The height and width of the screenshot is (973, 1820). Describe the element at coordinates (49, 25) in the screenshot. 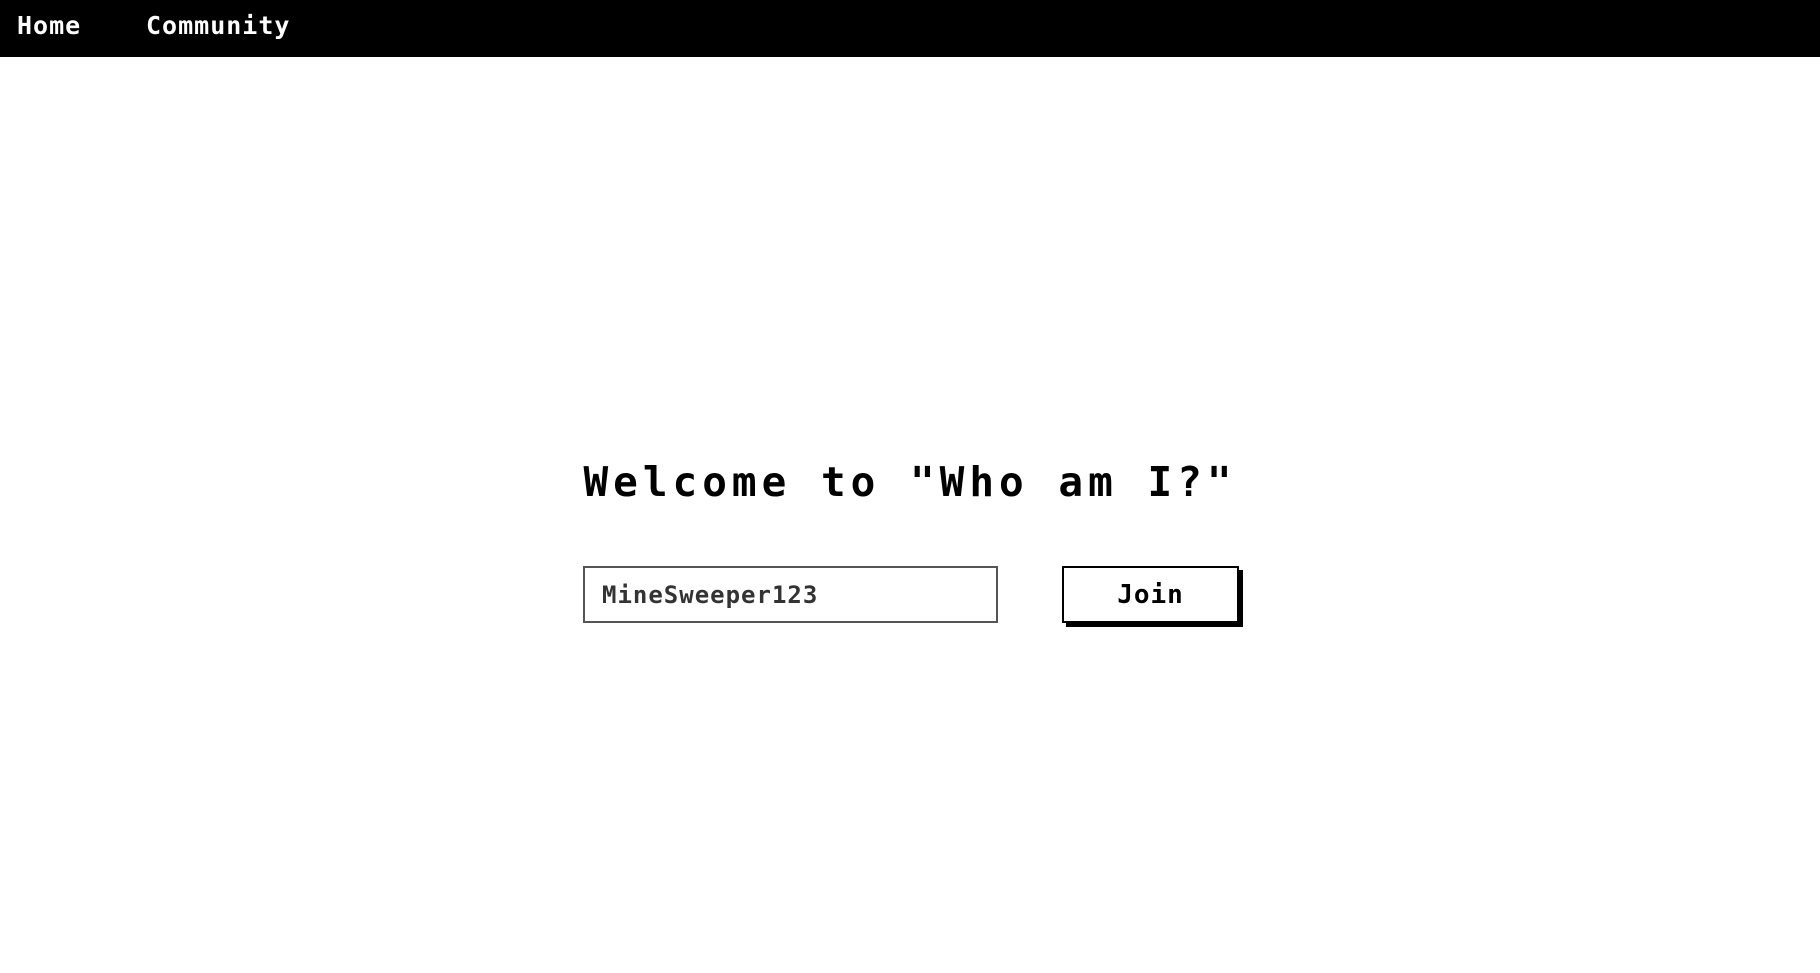

I see `nav-home-link: Home` at that location.